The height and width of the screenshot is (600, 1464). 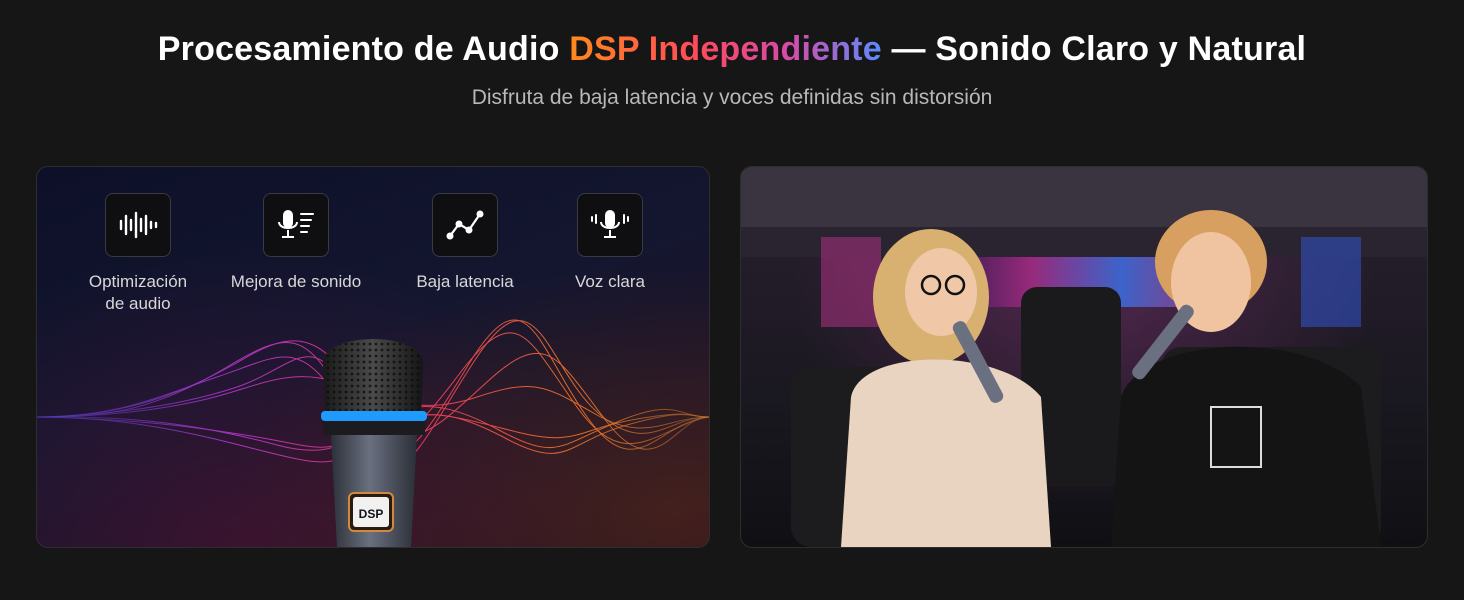 I want to click on mic-voice-icon, so click(x=610, y=224).